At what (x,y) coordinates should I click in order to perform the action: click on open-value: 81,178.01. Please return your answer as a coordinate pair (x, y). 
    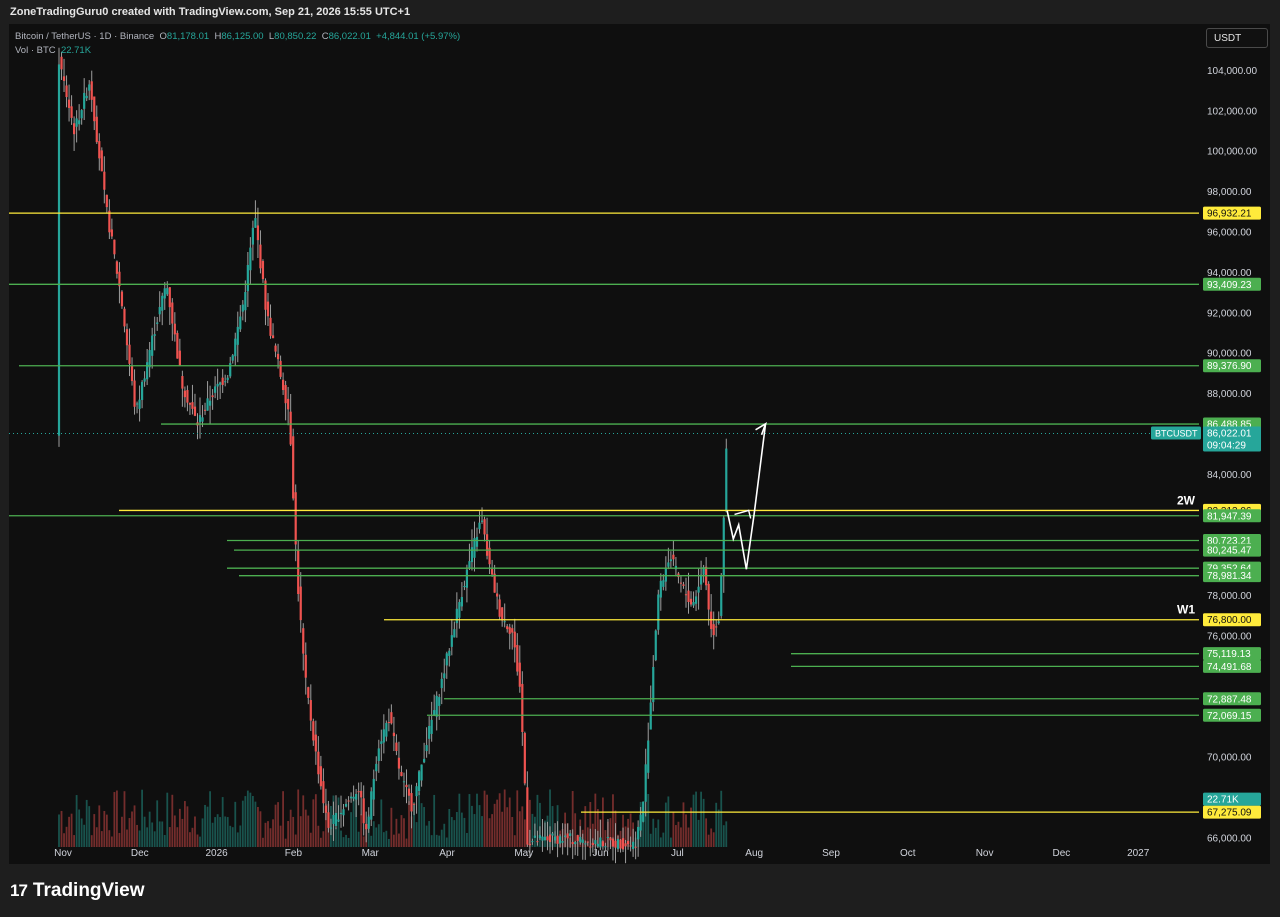
    Looking at the image, I should click on (188, 36).